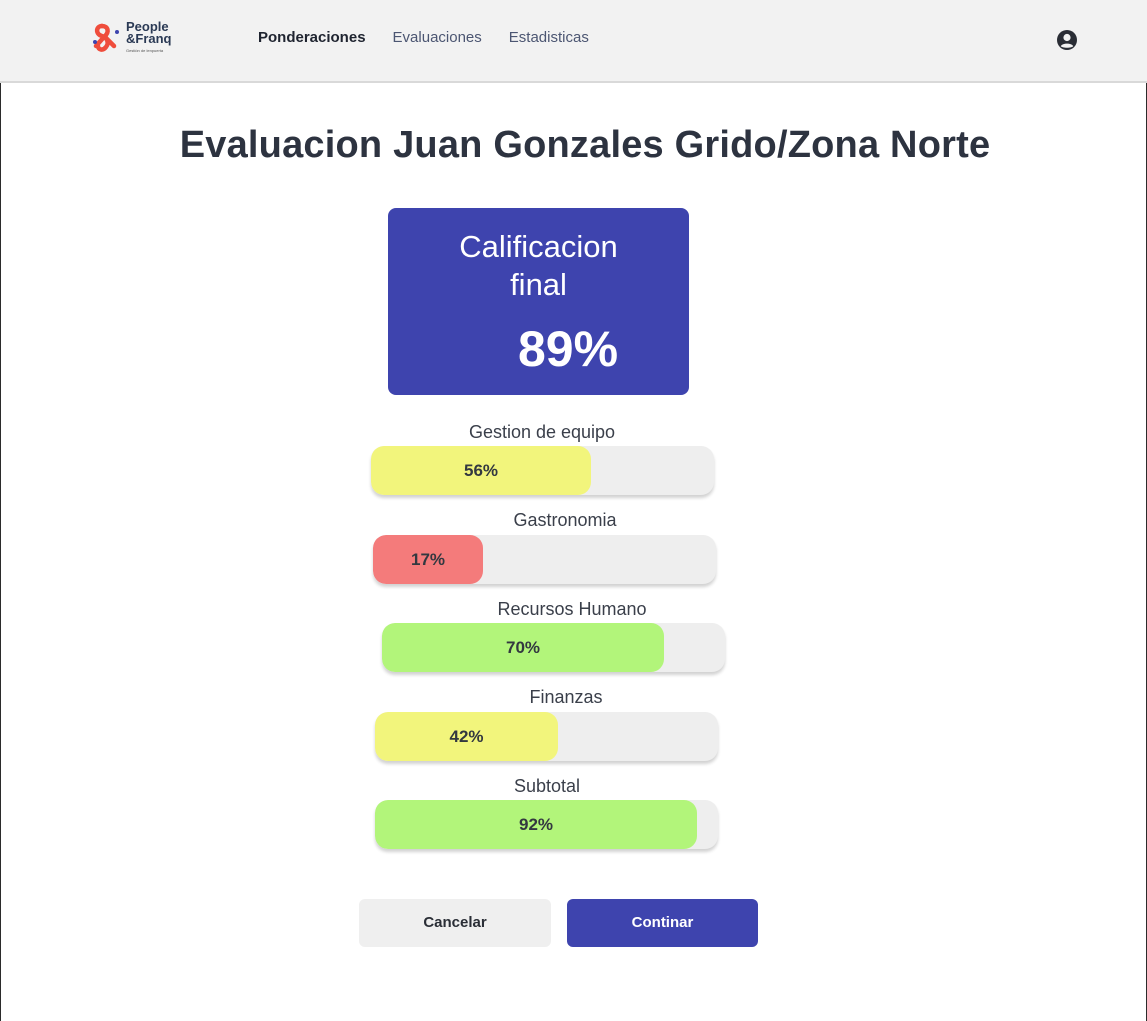 Image resolution: width=1147 pixels, height=1021 pixels. I want to click on brand-name: People &Franq, so click(149, 33).